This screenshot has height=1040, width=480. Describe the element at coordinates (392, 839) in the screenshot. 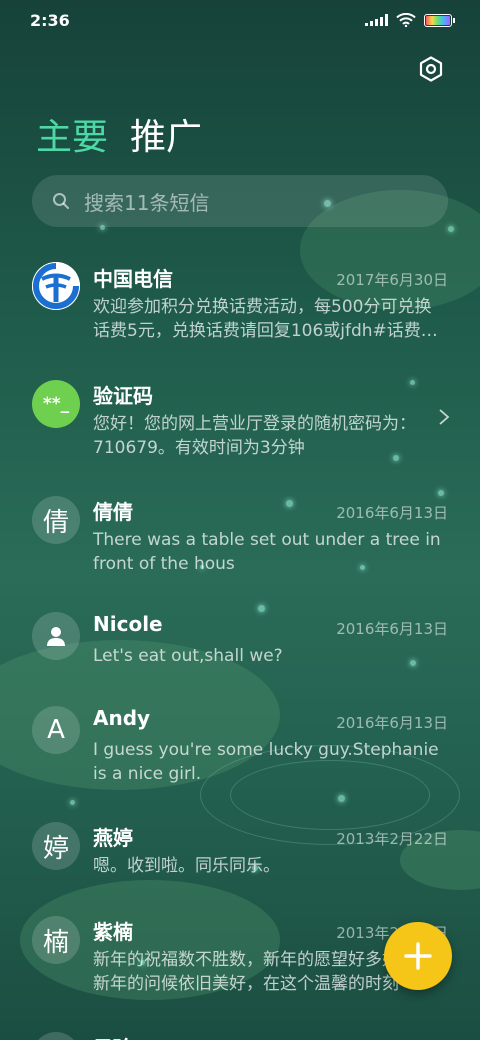

I see `message-date: 2013年2月22日` at that location.